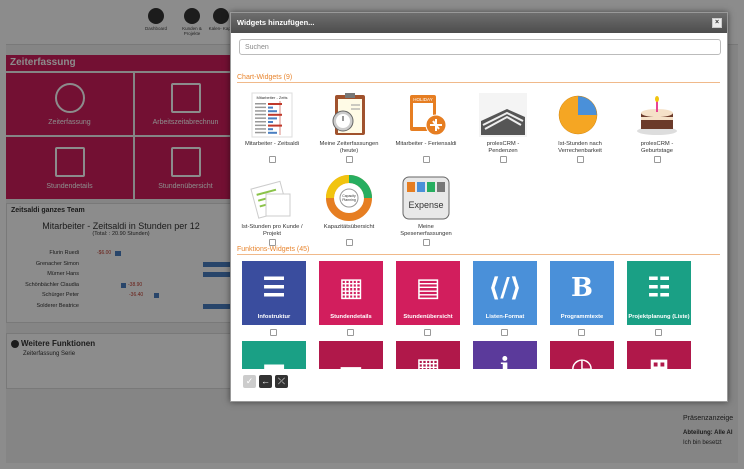 This screenshot has width=744, height=469. I want to click on widget-tile: ▦ Stundendetails, so click(351, 293).